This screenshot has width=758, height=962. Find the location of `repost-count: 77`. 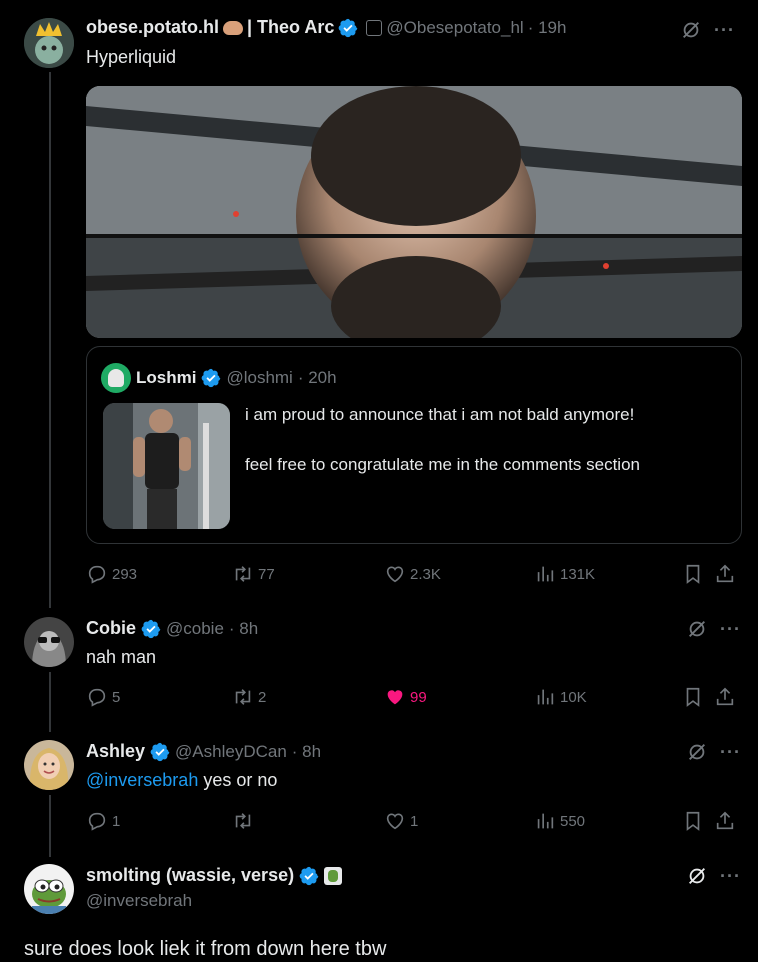

repost-count: 77 is located at coordinates (266, 574).